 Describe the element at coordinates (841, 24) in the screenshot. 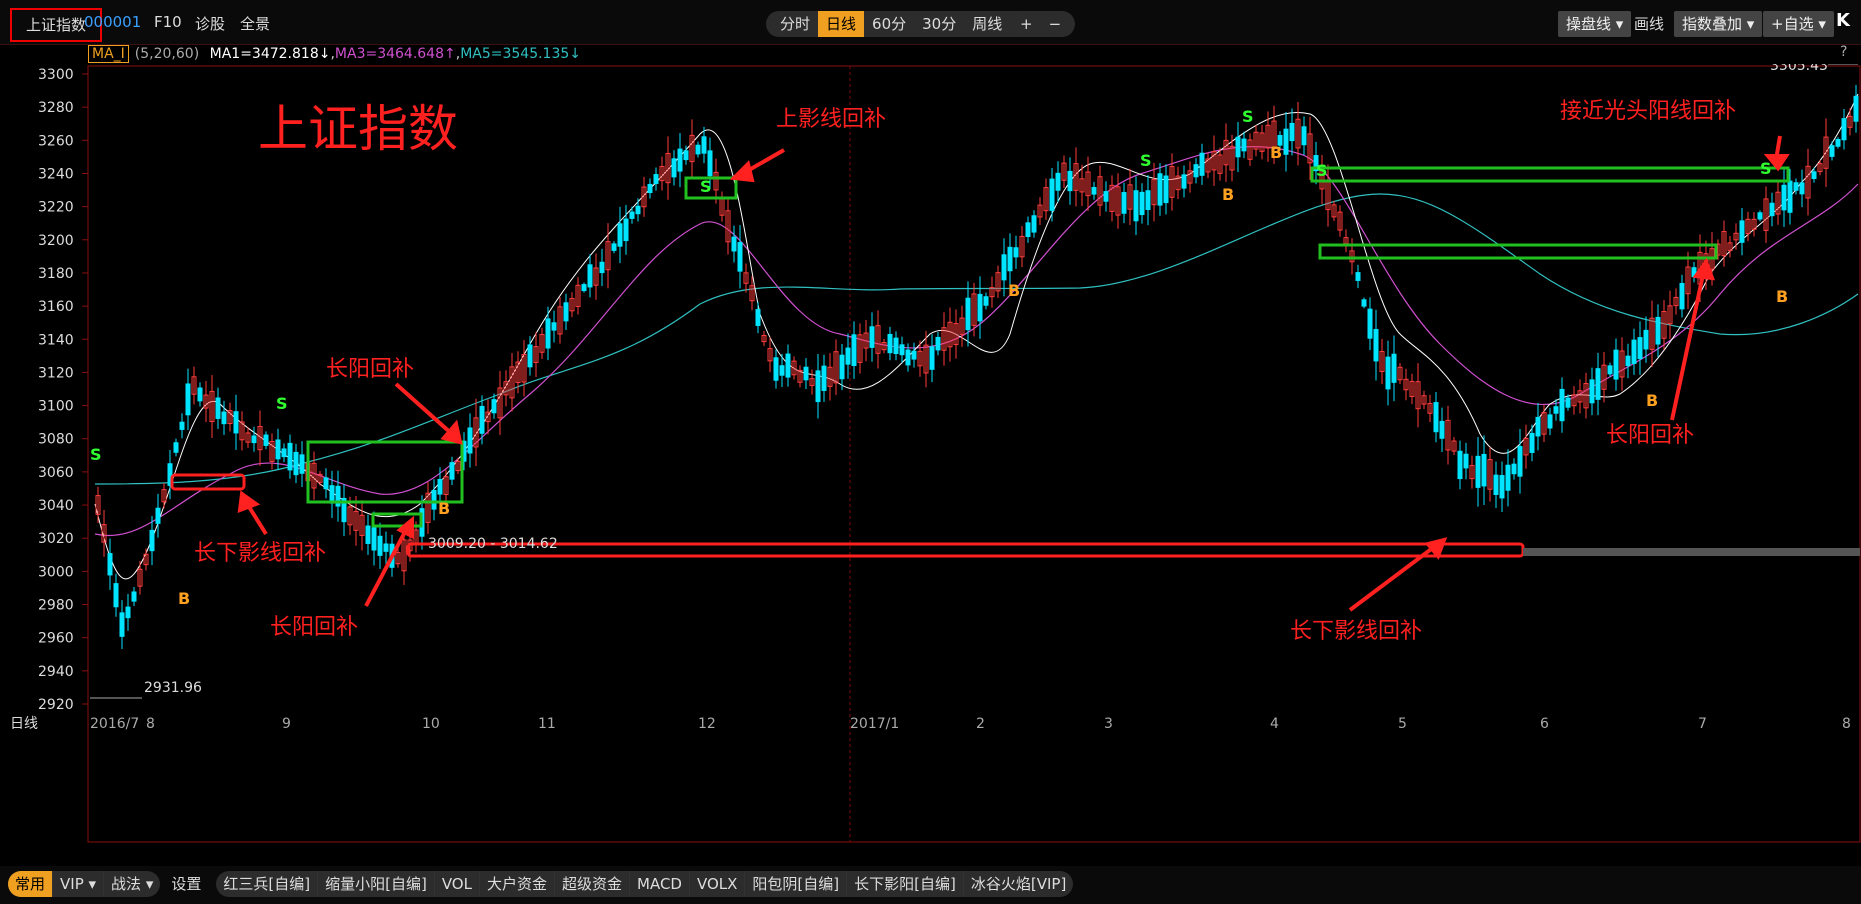

I see `period-tab-daily: 日线` at that location.